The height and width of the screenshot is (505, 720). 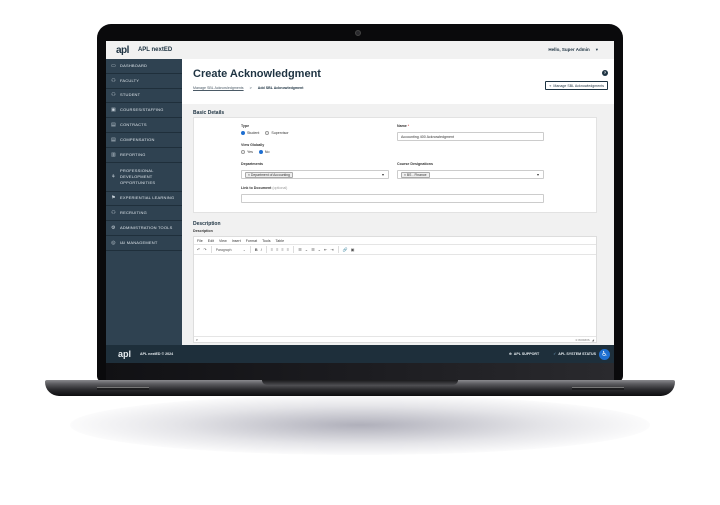 I want to click on sidebar-item-professional-development: ⚘ Professional Development Opportunities, so click(x=144, y=177).